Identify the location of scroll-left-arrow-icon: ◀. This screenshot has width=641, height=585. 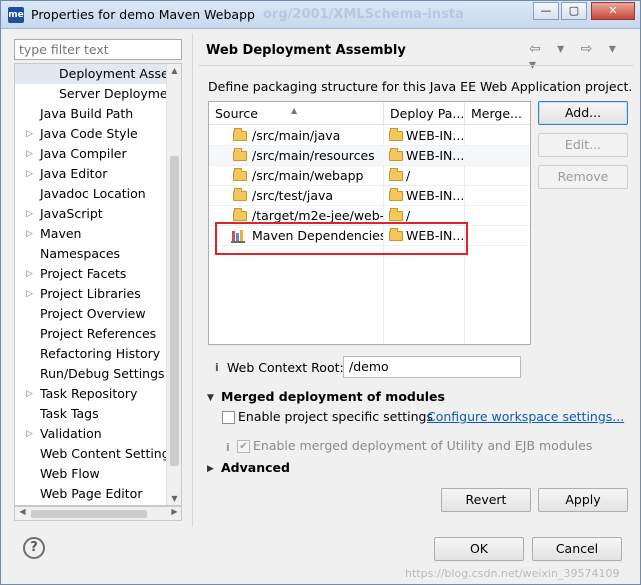
(22, 511).